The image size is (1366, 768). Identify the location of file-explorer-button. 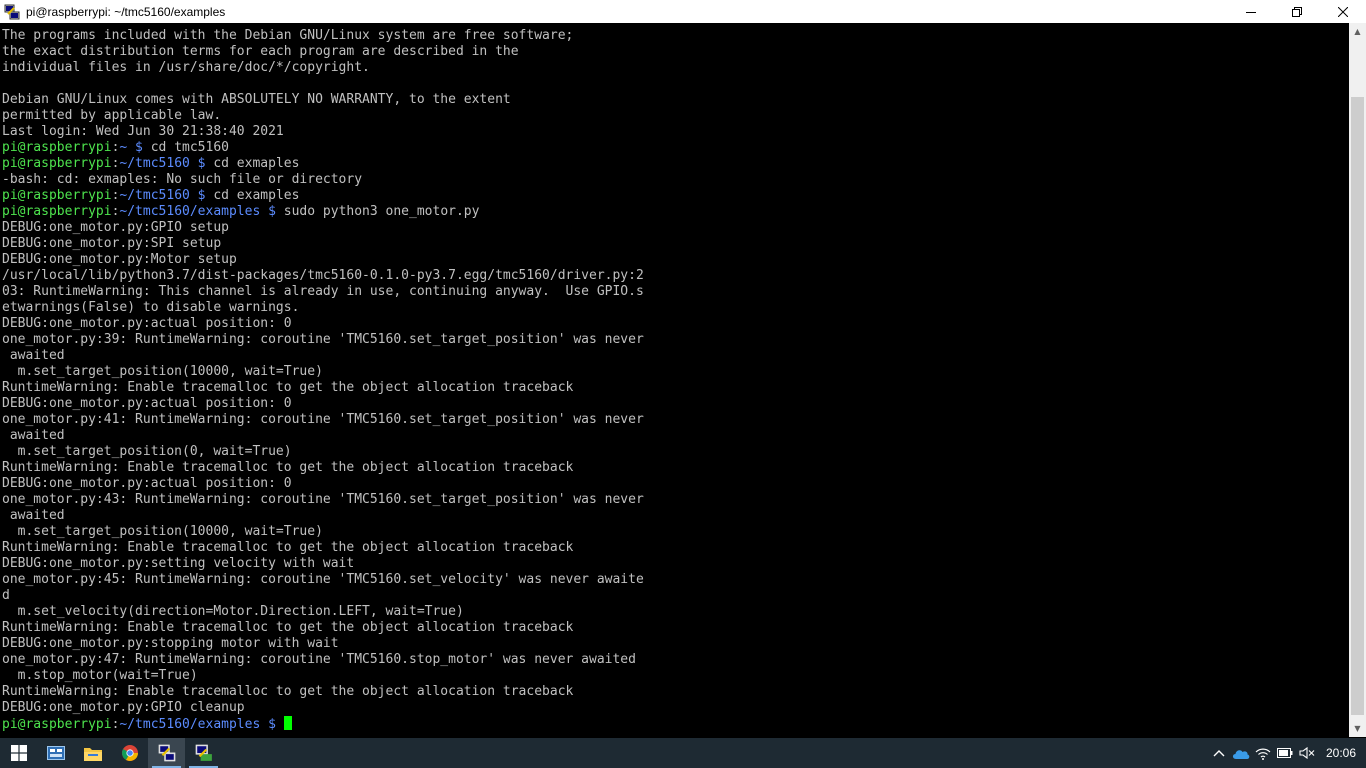
(92, 753).